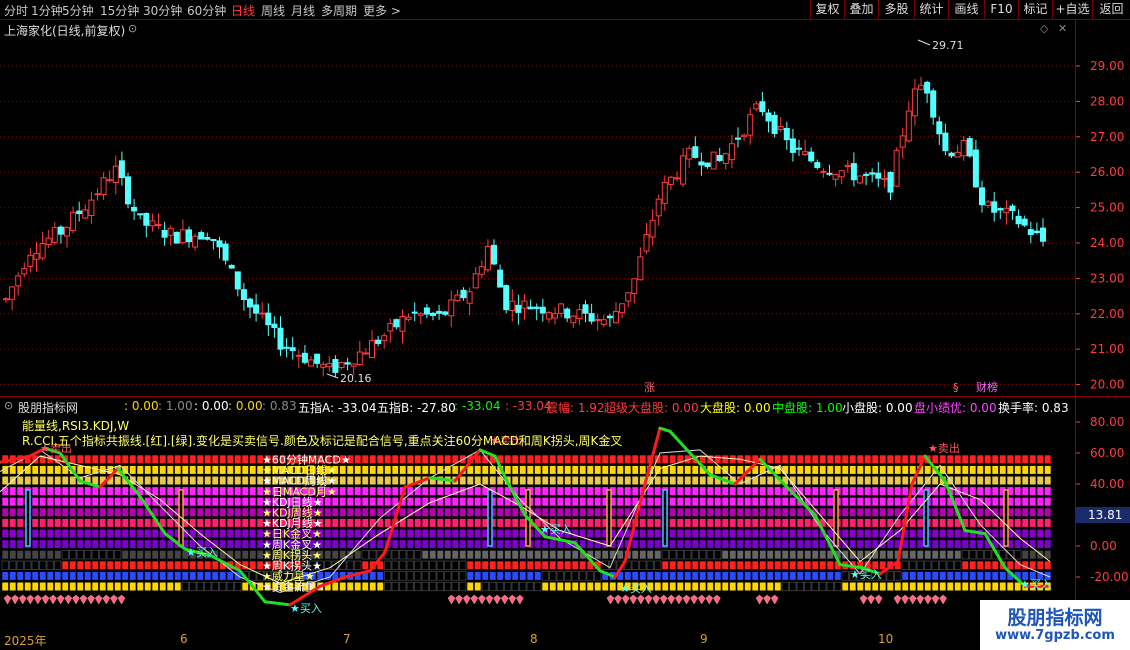 This screenshot has height=650, width=1130. What do you see at coordinates (8, 405) in the screenshot?
I see `indicator-toggle-icon: ⊙` at bounding box center [8, 405].